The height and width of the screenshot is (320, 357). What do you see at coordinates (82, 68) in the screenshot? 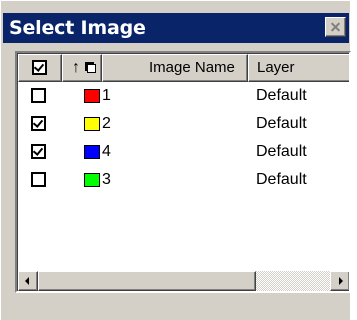
I see `header-sort-order: ↑` at bounding box center [82, 68].